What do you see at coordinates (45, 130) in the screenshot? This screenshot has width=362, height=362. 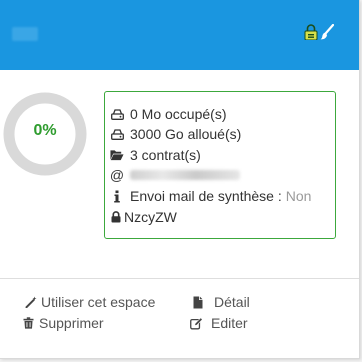 I see `usage-percent-label: 0%` at bounding box center [45, 130].